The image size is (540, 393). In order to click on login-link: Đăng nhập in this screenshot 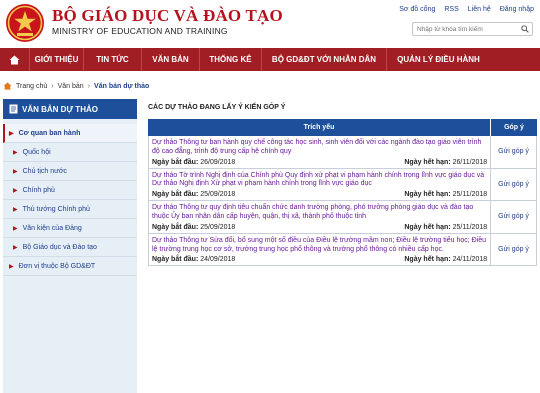, I will do `click(517, 9)`.